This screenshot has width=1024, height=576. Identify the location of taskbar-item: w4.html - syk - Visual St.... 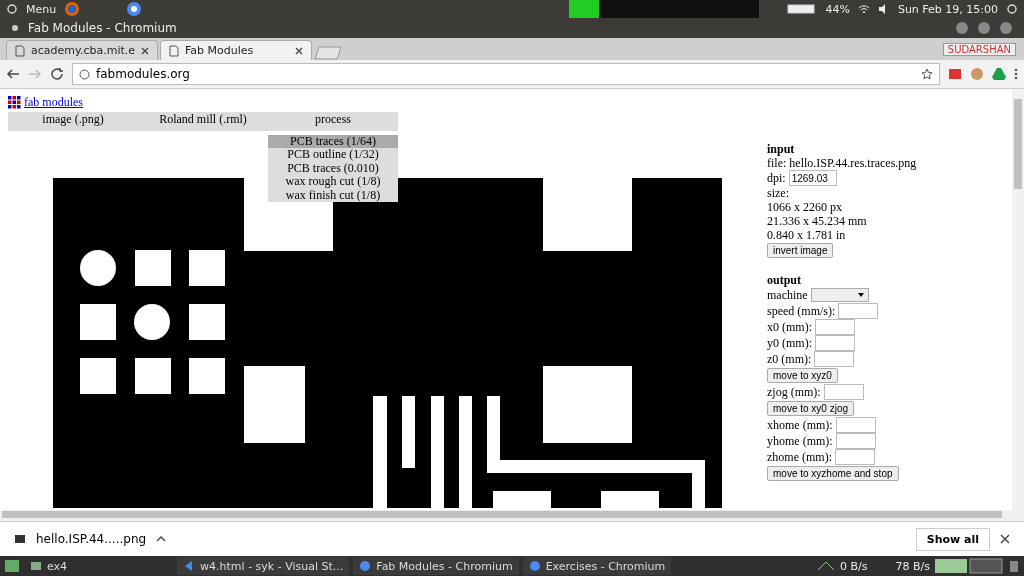
(263, 566).